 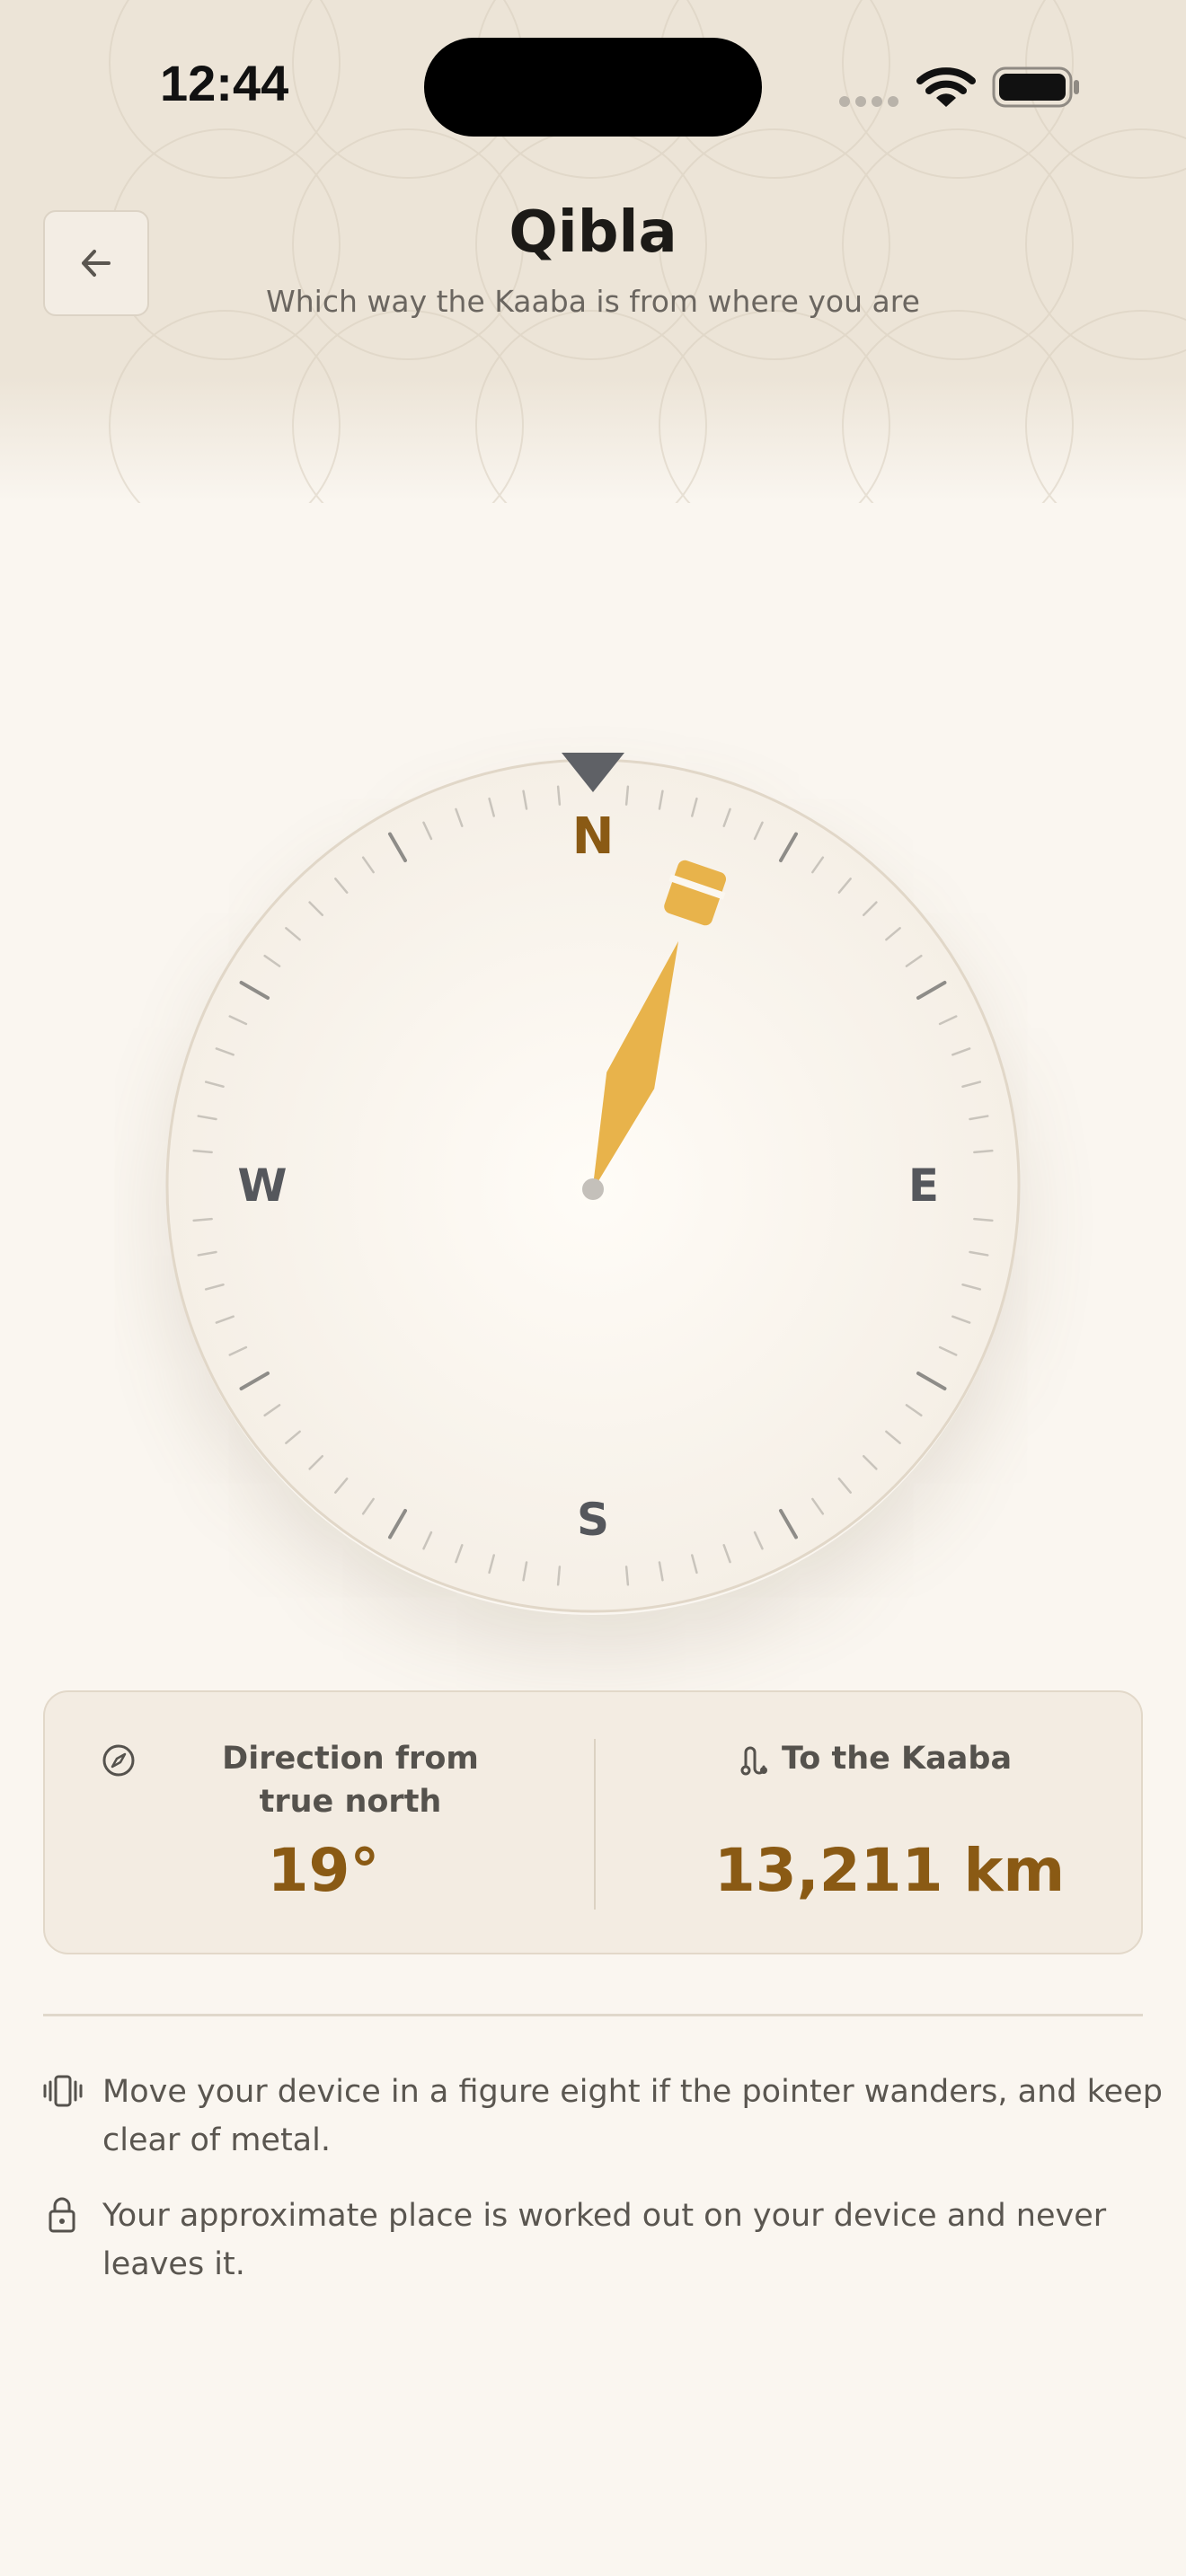 I want to click on arrow-left-icon, so click(x=96, y=263).